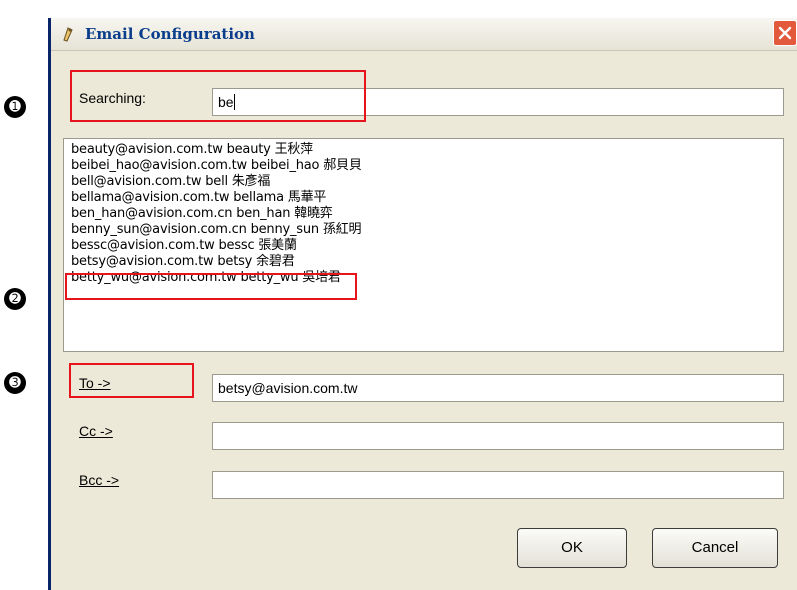  I want to click on bcc-button: Bcc ->, so click(99, 480).